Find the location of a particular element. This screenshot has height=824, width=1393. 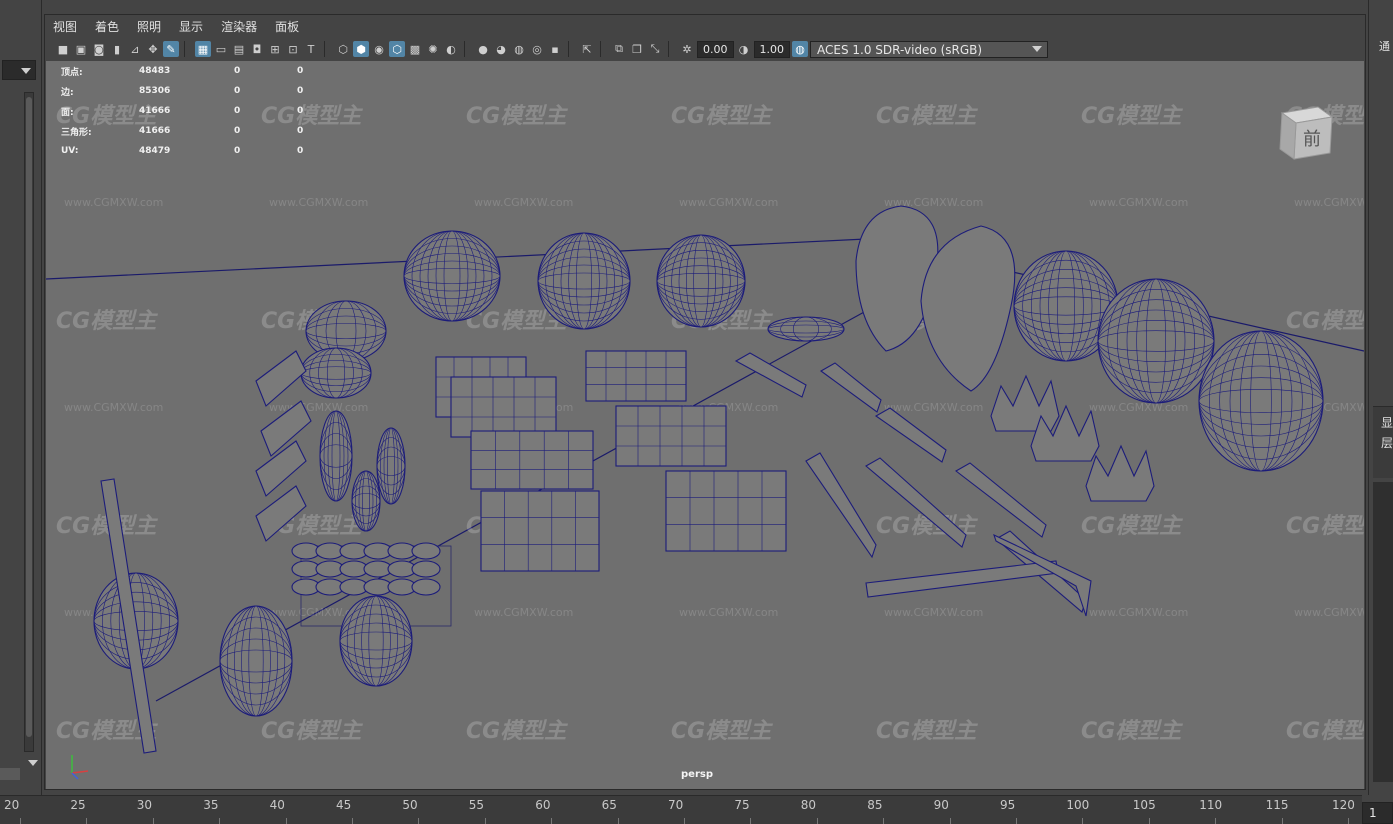

menu-panels: 面板 is located at coordinates (287, 26).